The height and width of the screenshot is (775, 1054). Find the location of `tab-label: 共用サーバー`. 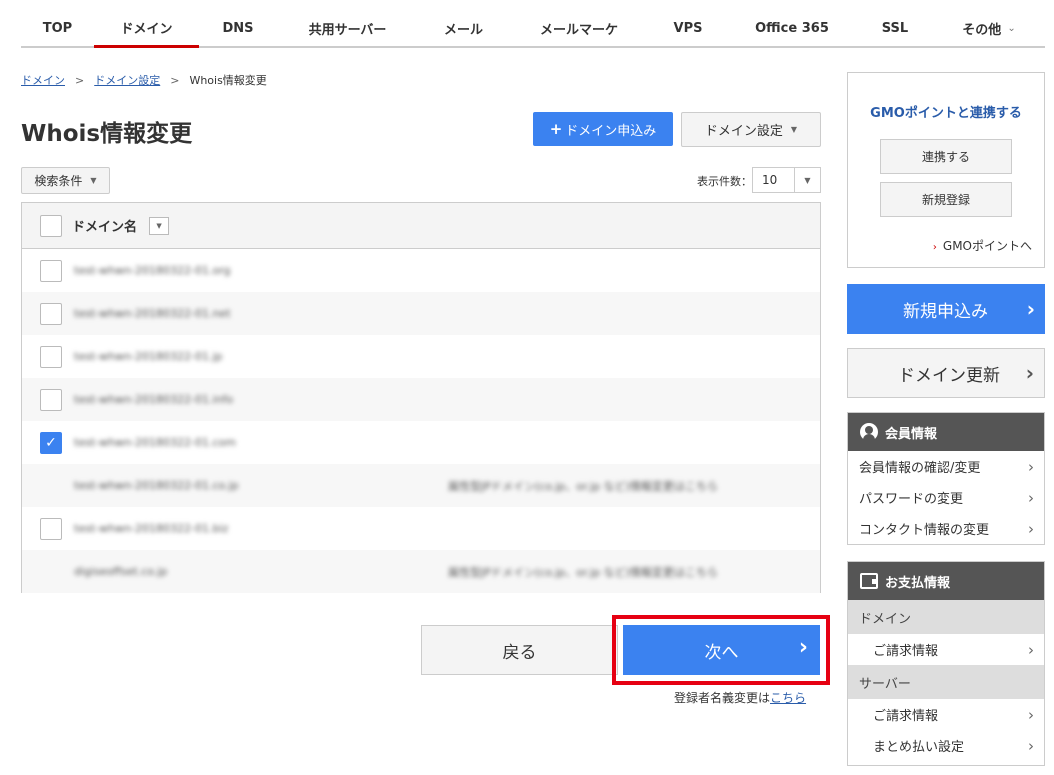

tab-label: 共用サーバー is located at coordinates (347, 30).